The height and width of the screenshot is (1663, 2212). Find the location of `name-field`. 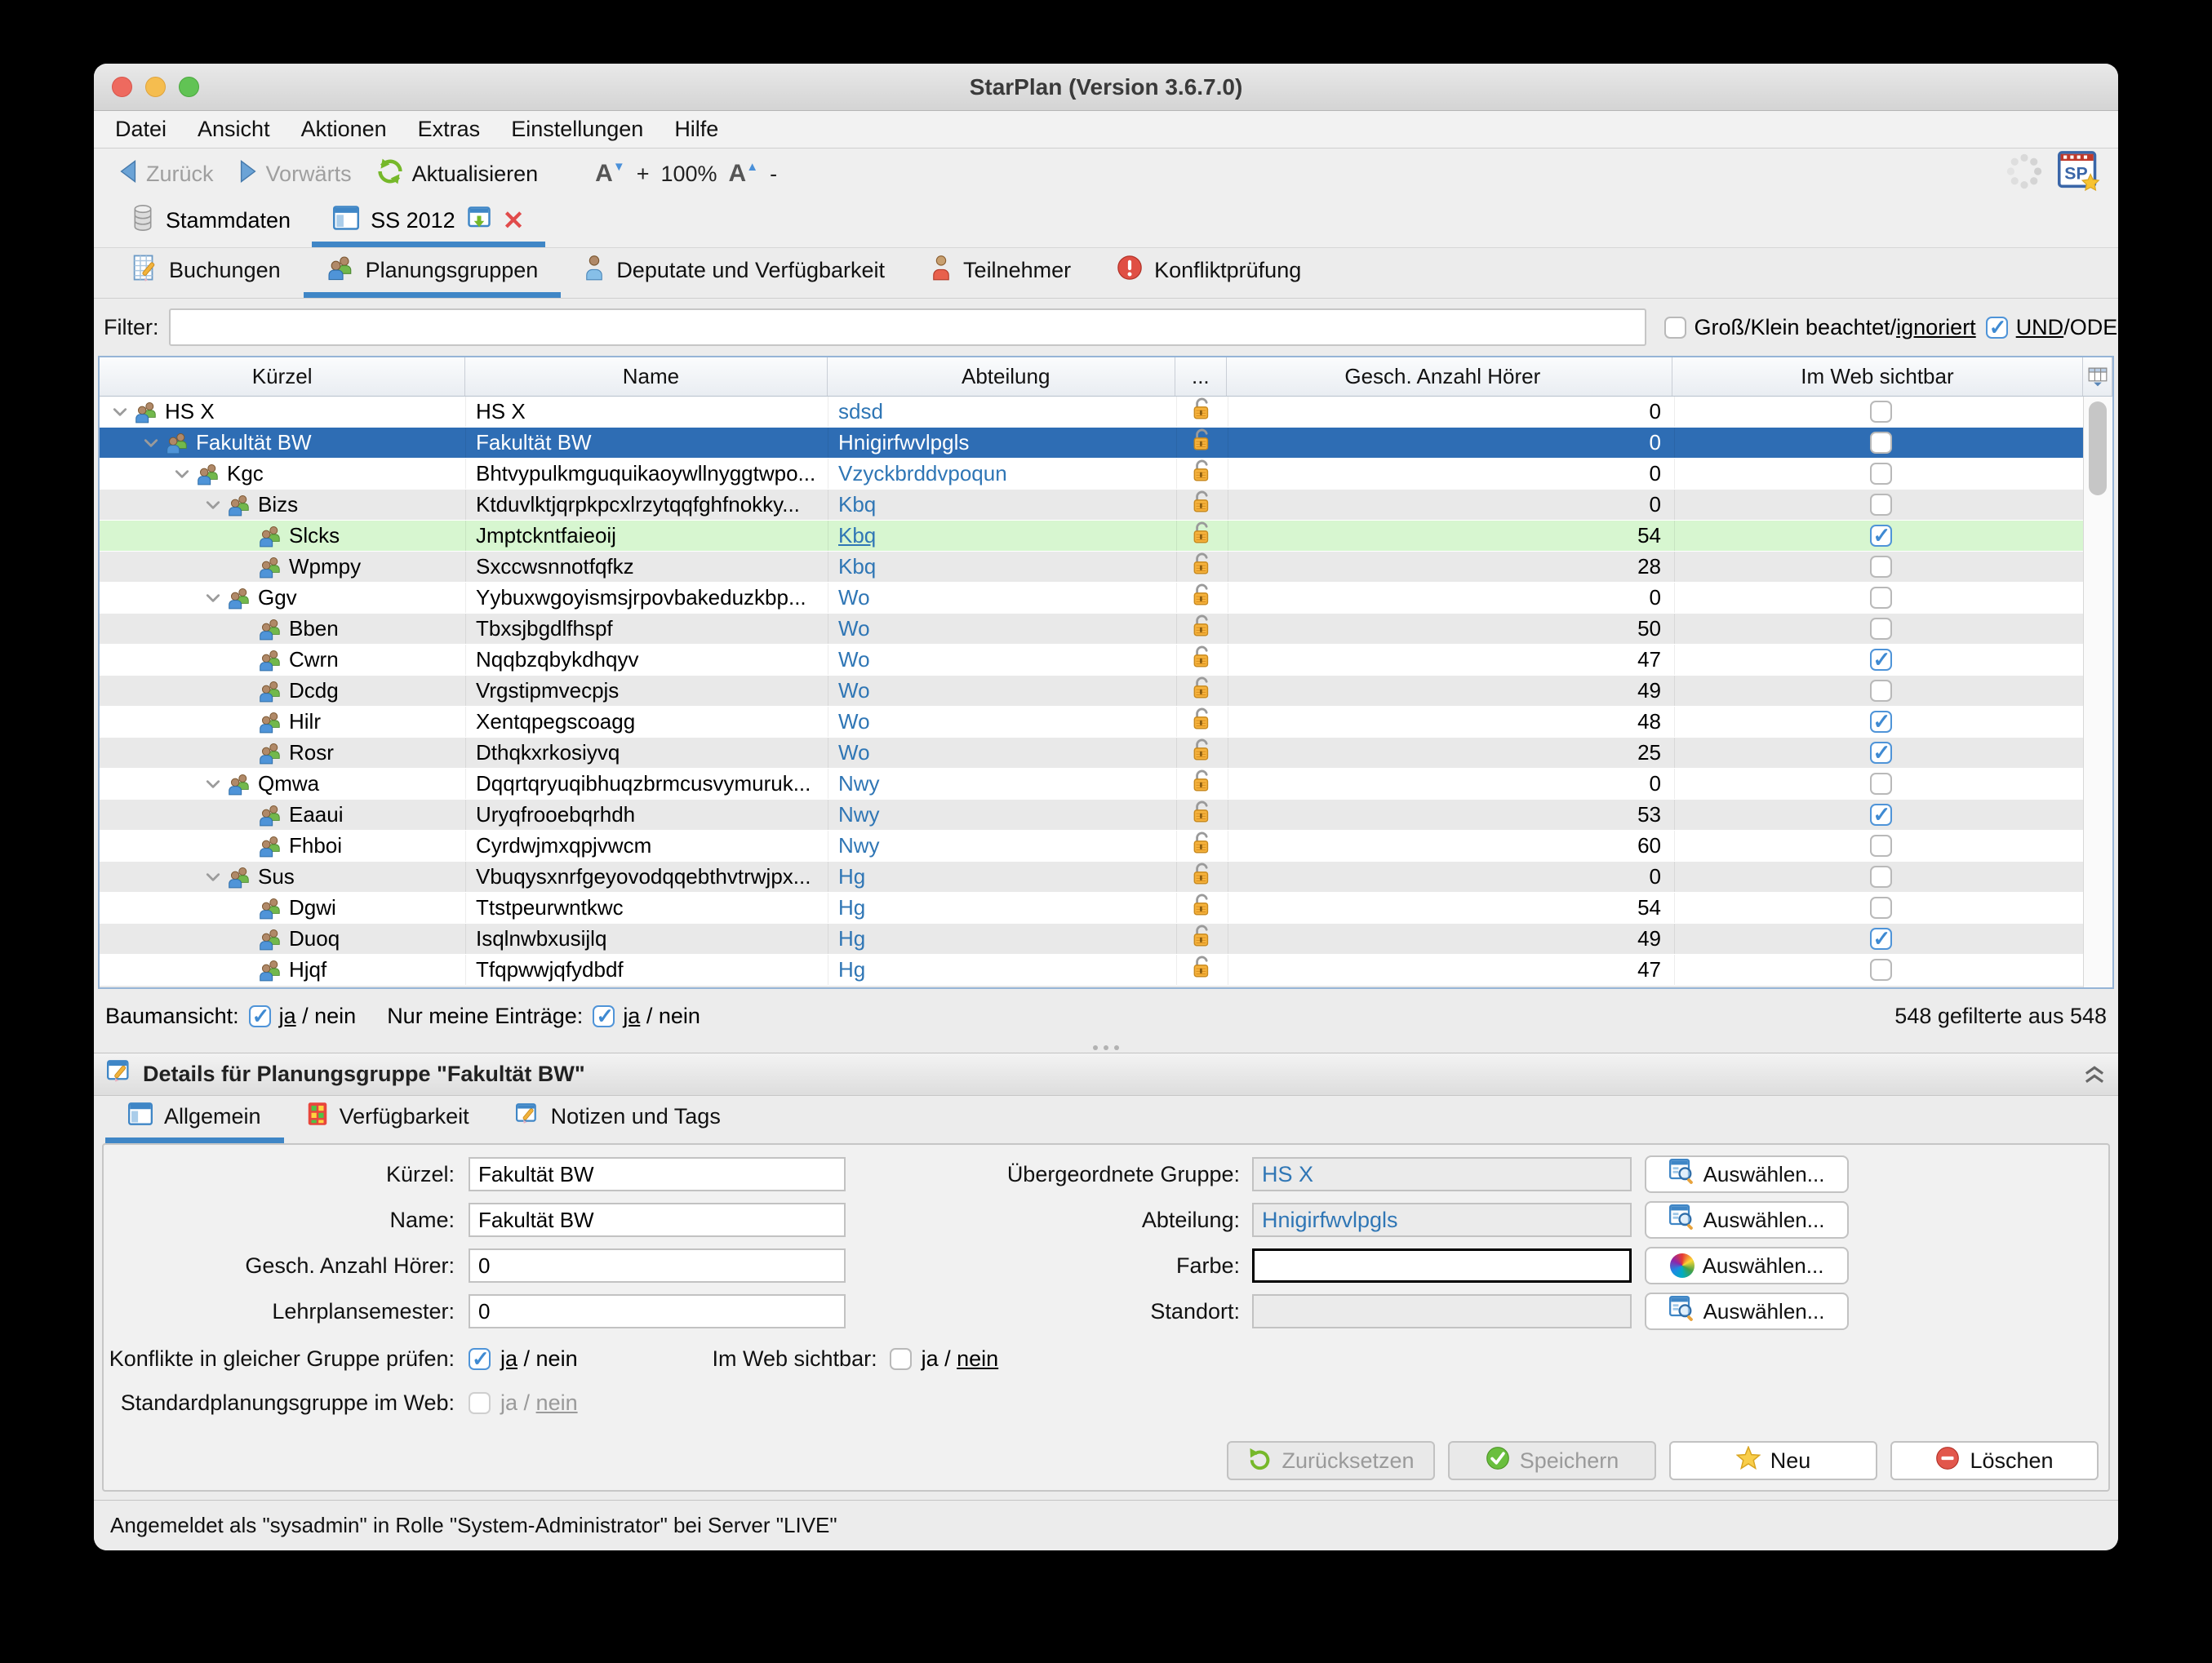

name-field is located at coordinates (657, 1220).